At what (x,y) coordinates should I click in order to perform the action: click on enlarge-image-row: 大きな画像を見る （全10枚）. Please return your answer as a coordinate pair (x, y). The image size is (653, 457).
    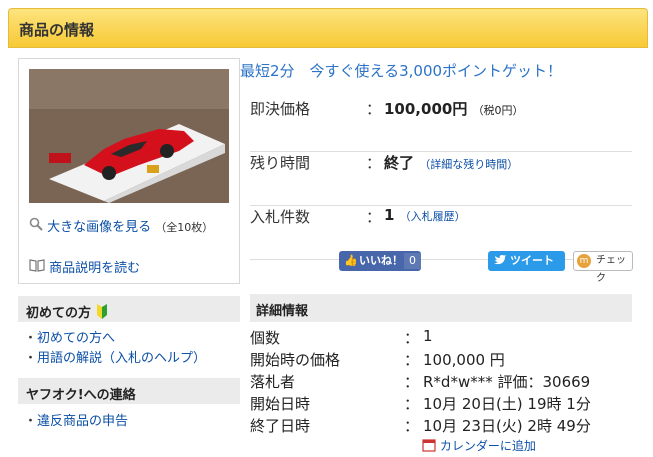
    Looking at the image, I should click on (121, 227).